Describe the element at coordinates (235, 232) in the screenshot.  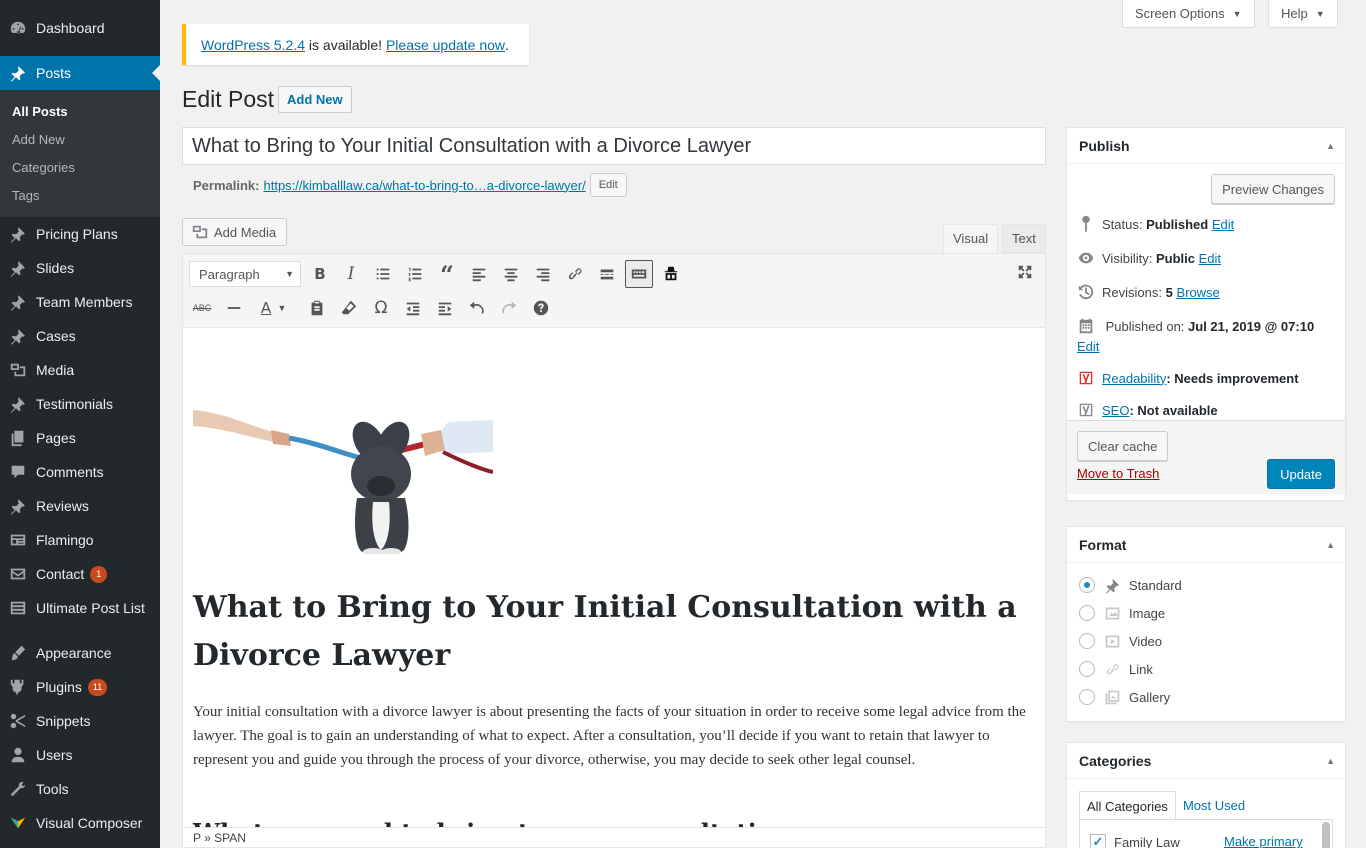
I see `add-media-button: Add Media` at that location.